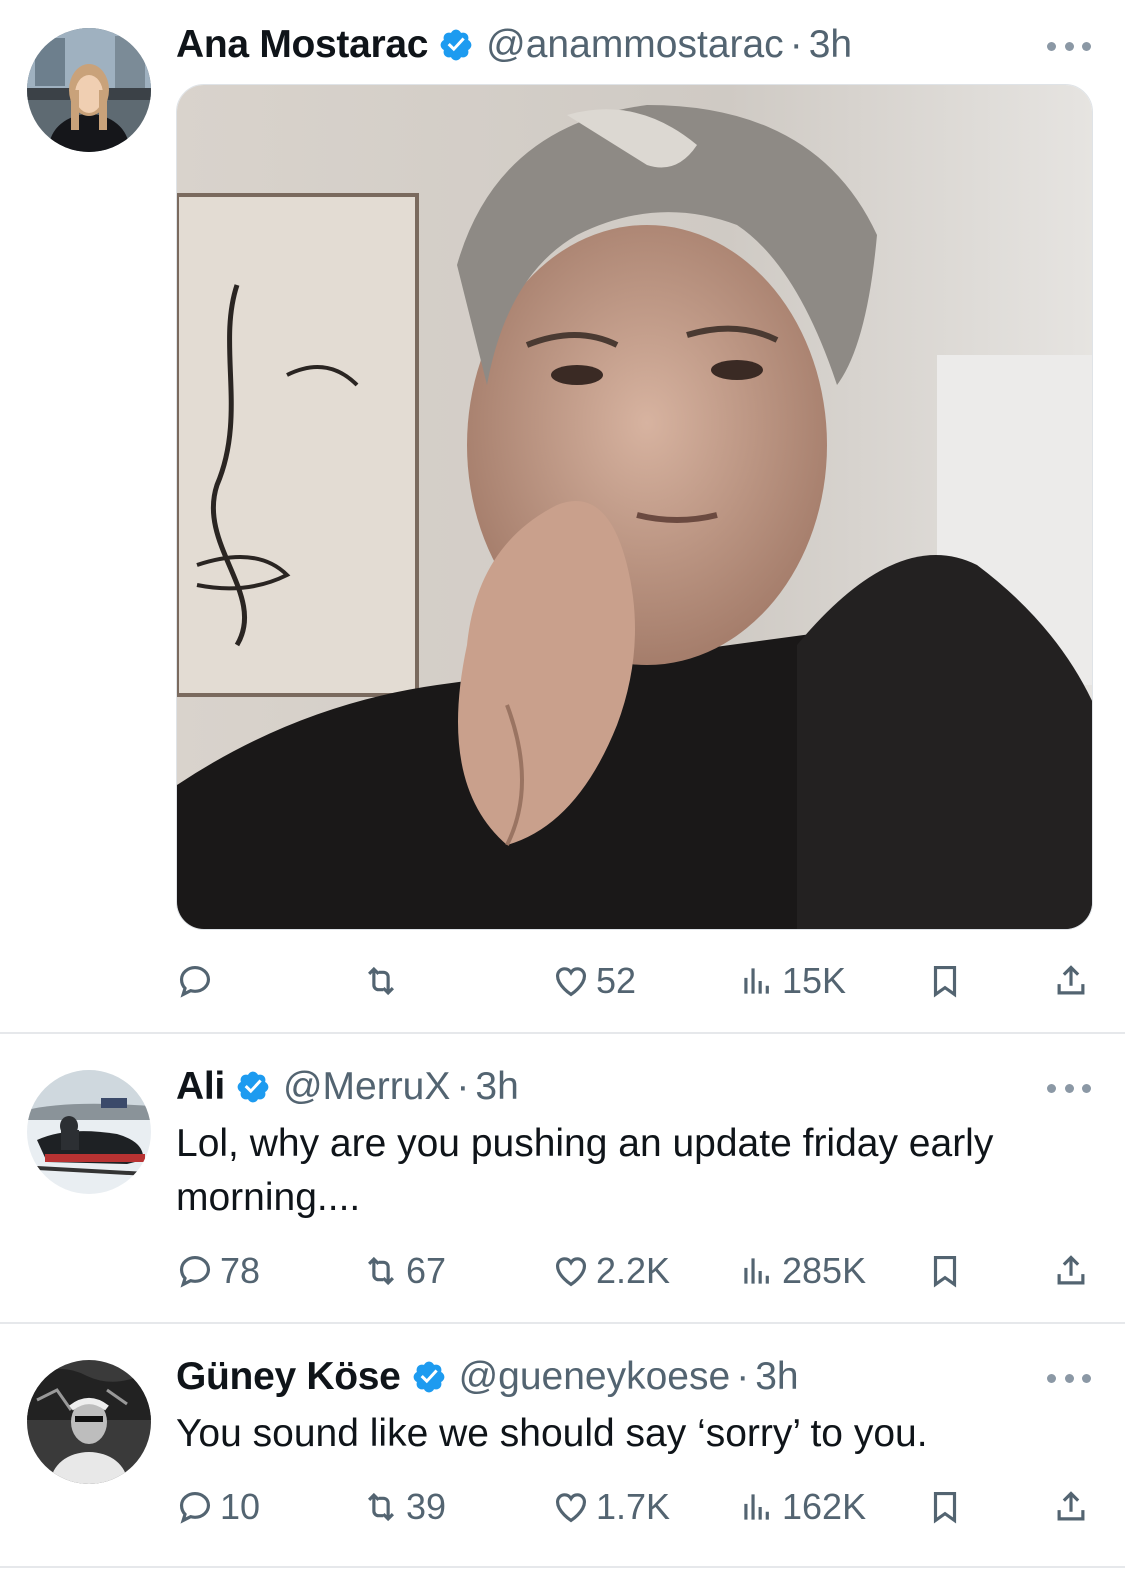 Image resolution: width=1125 pixels, height=1574 pixels. What do you see at coordinates (288, 1377) in the screenshot?
I see `author-name: Güney Köse` at bounding box center [288, 1377].